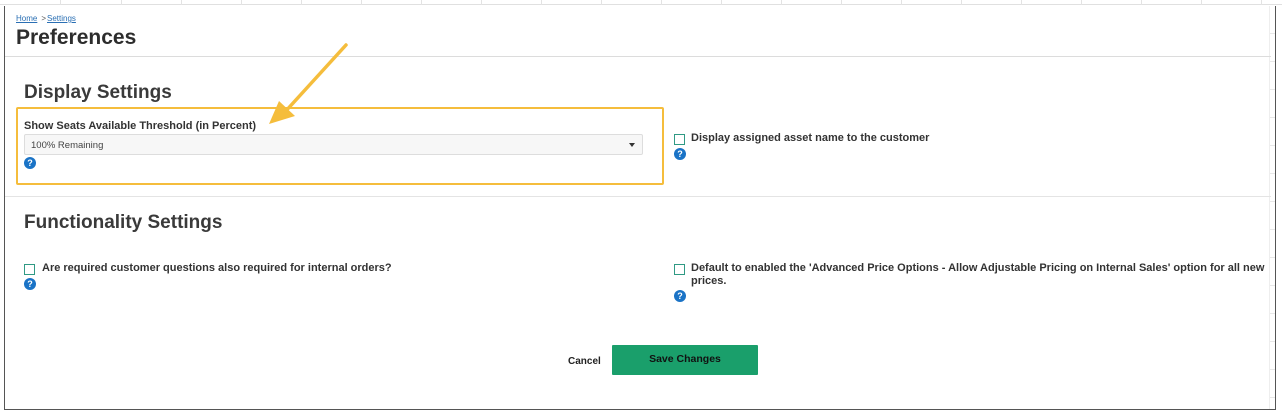  What do you see at coordinates (641, 2) in the screenshot?
I see `spreadsheet-gridlines` at bounding box center [641, 2].